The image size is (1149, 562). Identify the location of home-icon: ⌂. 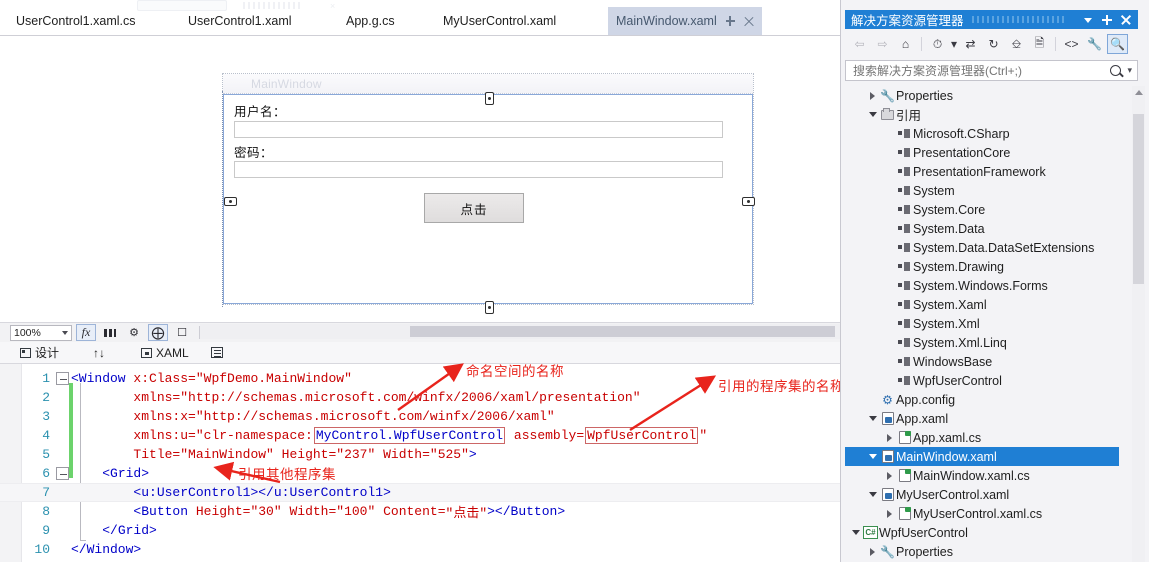
(905, 44).